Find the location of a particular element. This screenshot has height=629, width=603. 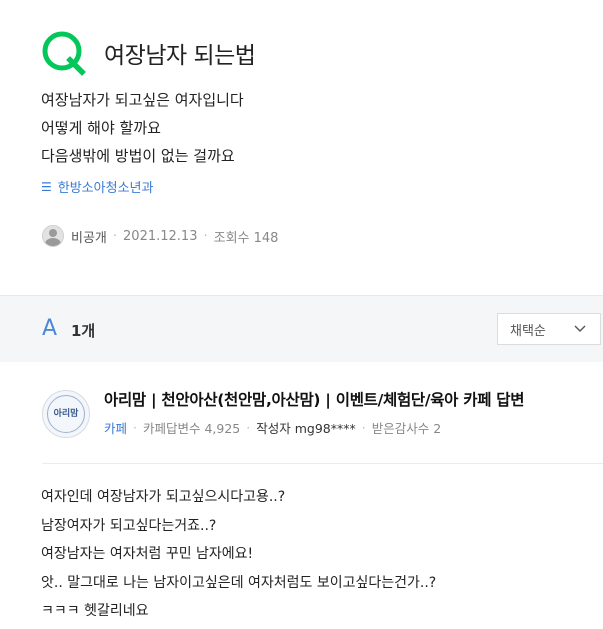

sort-selected-label: 채택순 is located at coordinates (528, 331).